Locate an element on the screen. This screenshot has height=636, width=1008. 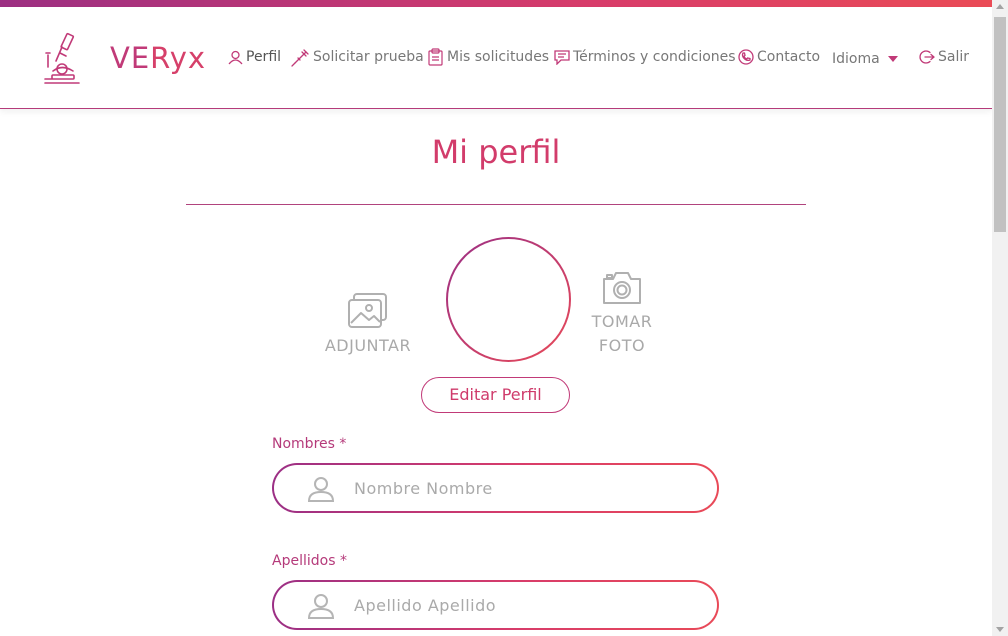
microscope-icon is located at coordinates (62, 58).